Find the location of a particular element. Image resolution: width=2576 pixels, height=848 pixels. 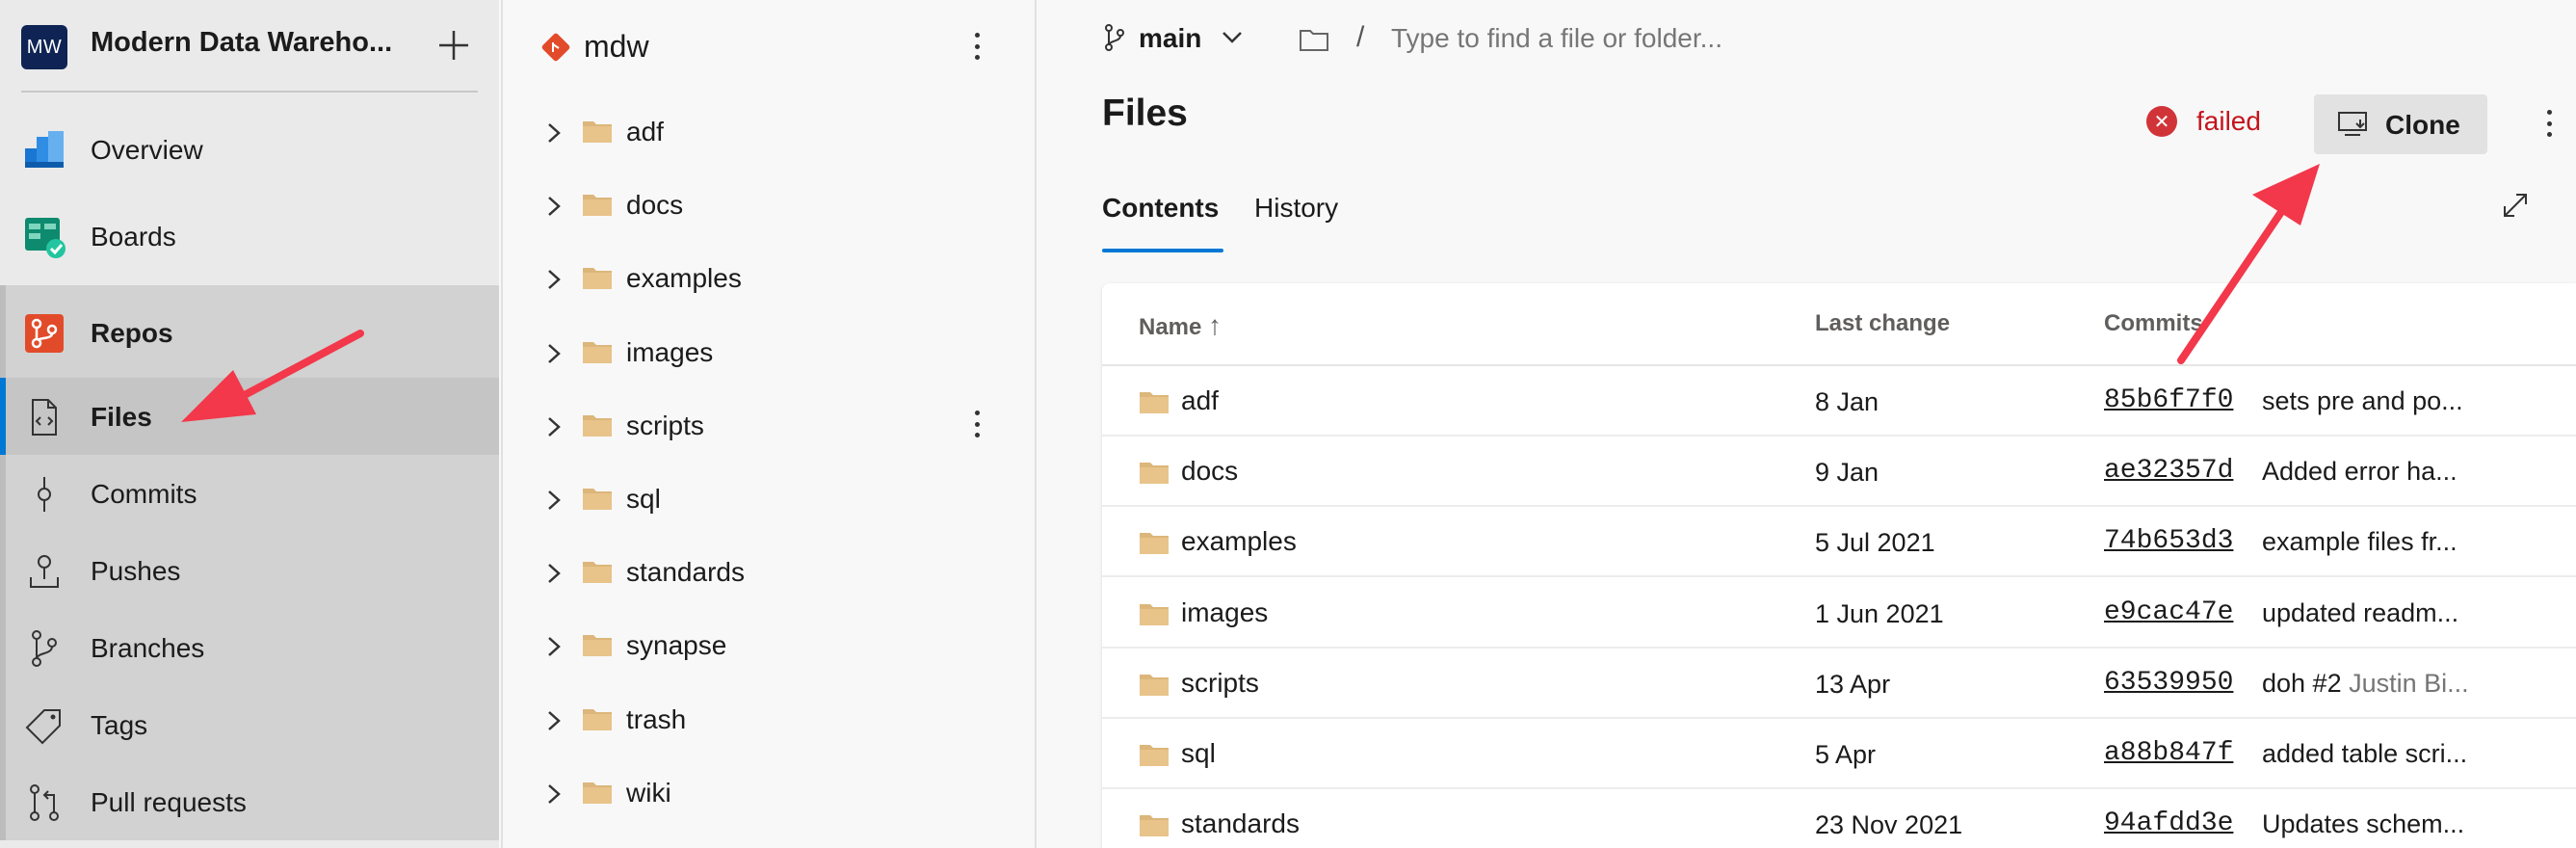

commit-id-link: 85b6f7f0 is located at coordinates (2169, 400).